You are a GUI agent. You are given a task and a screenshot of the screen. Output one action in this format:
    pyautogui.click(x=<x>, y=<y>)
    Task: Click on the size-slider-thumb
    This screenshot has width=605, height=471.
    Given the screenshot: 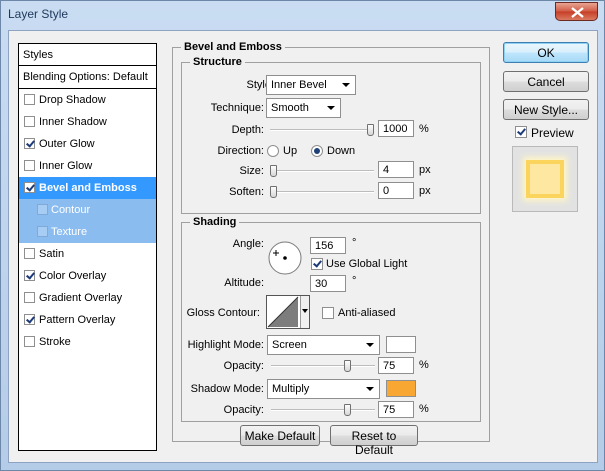 What is the action you would take?
    pyautogui.click(x=273, y=171)
    